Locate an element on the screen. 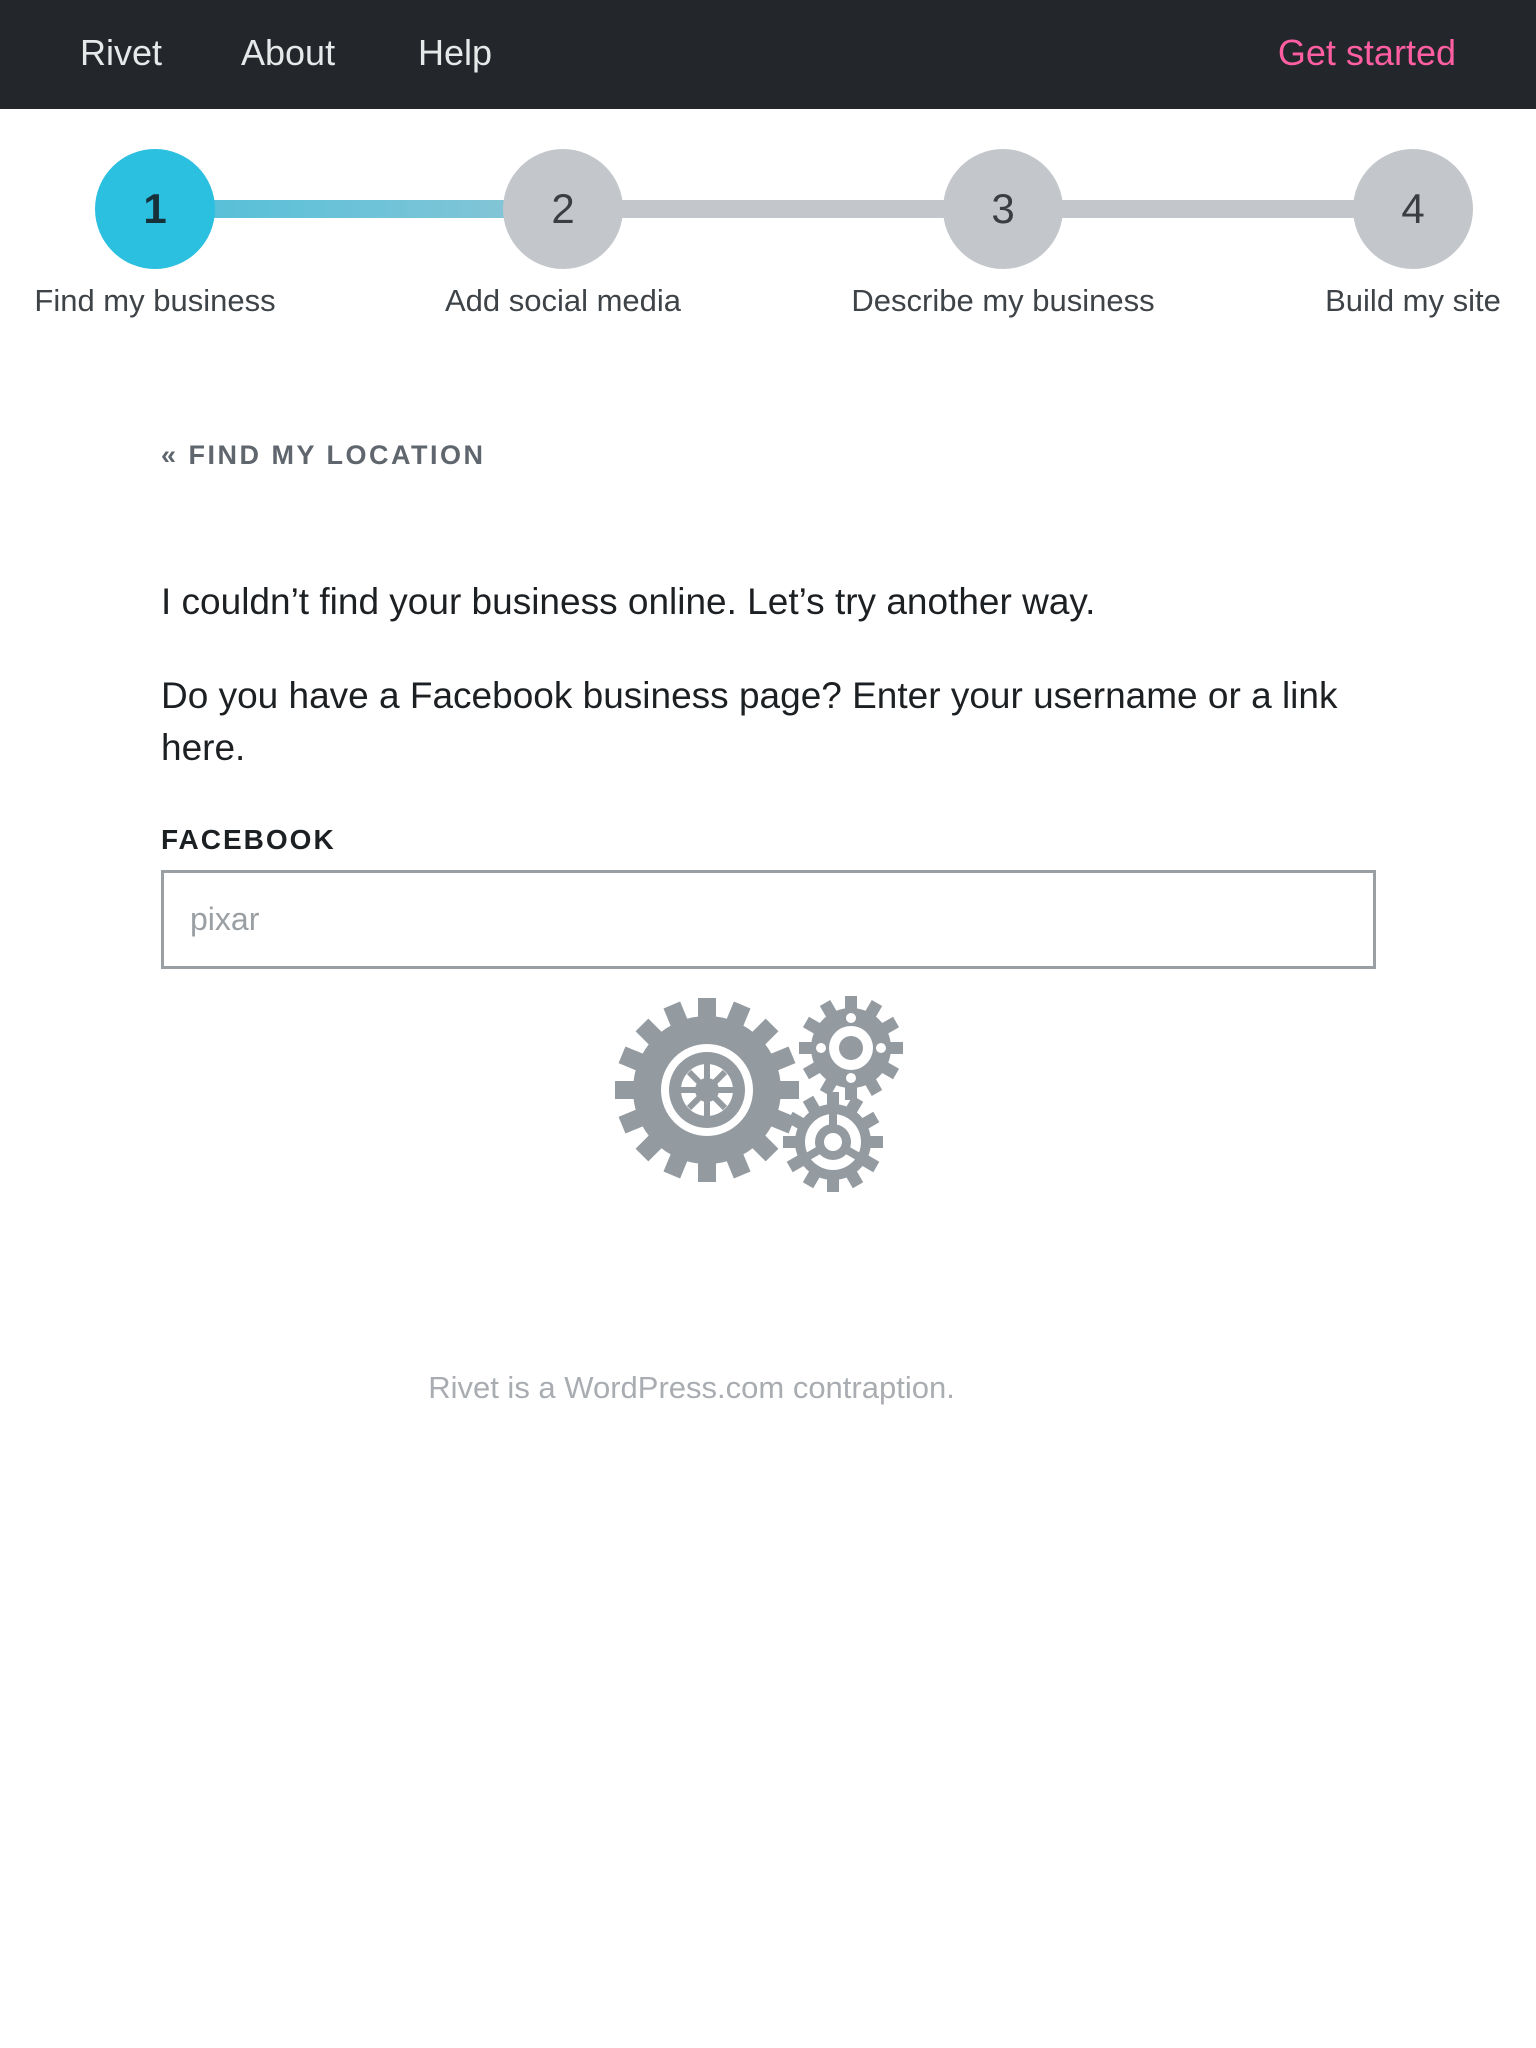  get-started-link: Get started is located at coordinates (1367, 53).